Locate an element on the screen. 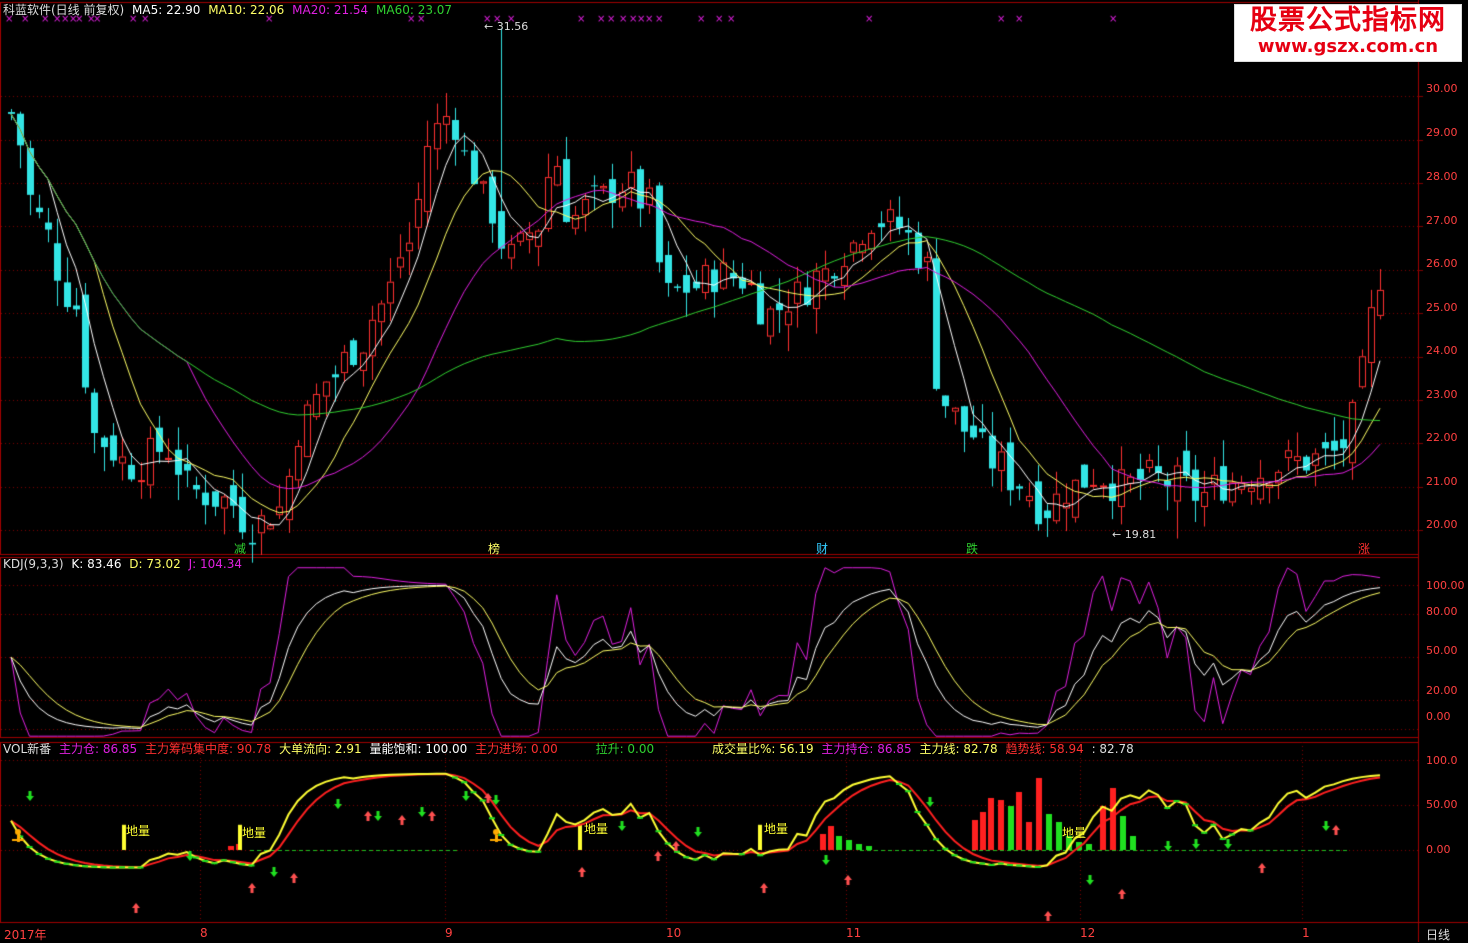 The height and width of the screenshot is (943, 1468). price-tick: 20.00 is located at coordinates (1442, 524).